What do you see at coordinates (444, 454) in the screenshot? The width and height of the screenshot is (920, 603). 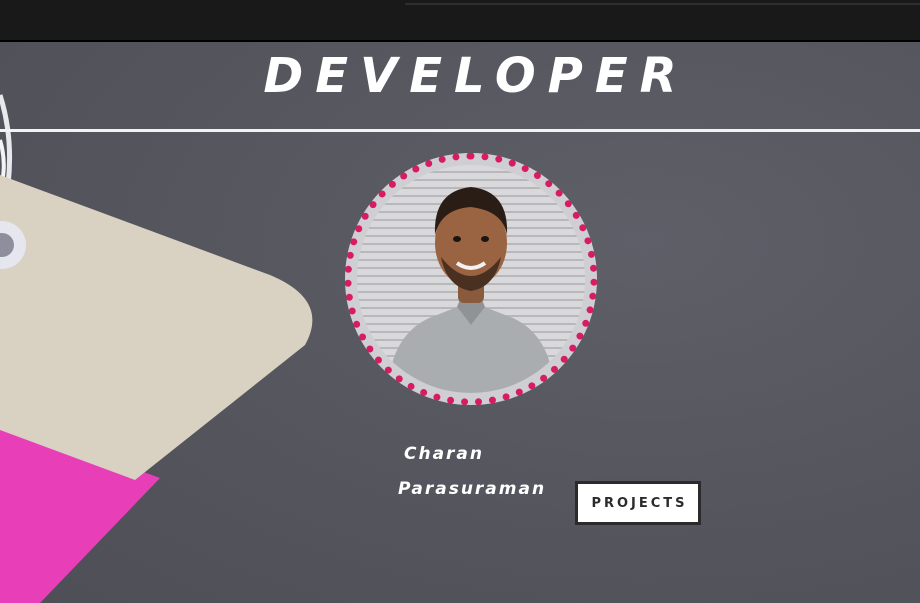 I see `profile-first-name: Charan` at bounding box center [444, 454].